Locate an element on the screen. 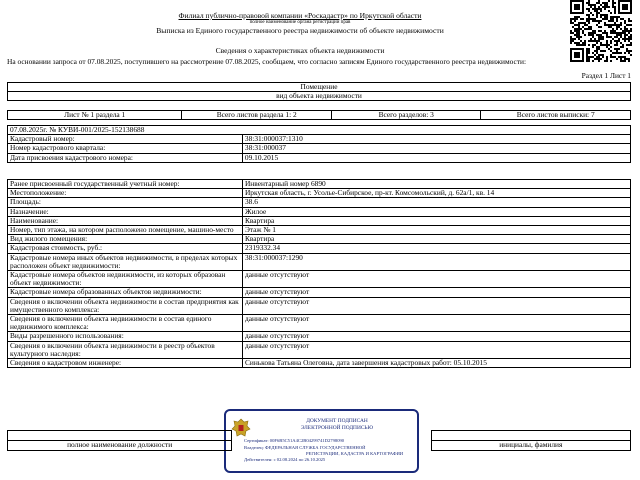 The image size is (640, 480). field-value: 09.10.2015 is located at coordinates (436, 157).